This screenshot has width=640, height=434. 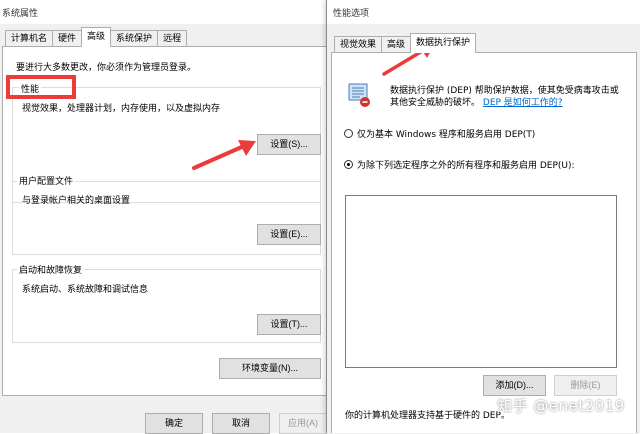 I want to click on dep-shield-icon, so click(x=359, y=95).